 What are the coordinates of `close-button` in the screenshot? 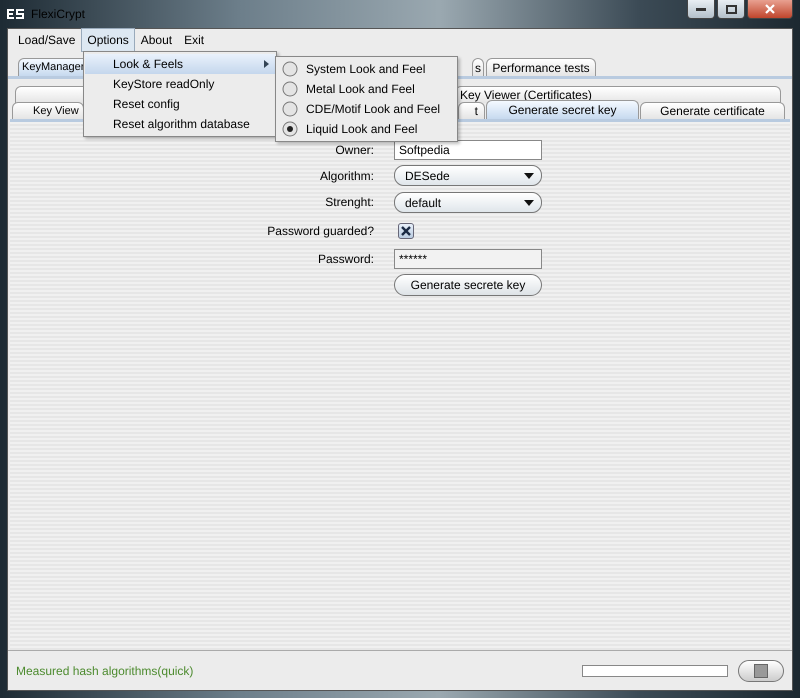 It's located at (770, 9).